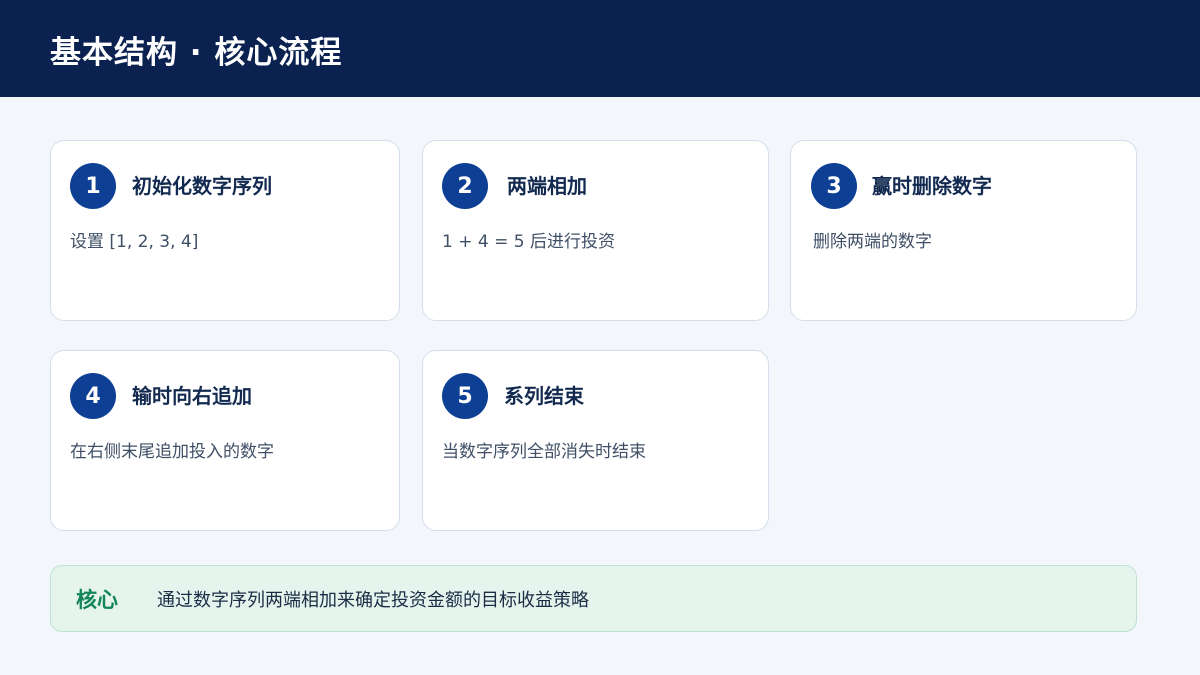 The height and width of the screenshot is (675, 1200). What do you see at coordinates (595, 440) in the screenshot?
I see `step-card-5: 5 系列结束 当数字序列全部消失时结束` at bounding box center [595, 440].